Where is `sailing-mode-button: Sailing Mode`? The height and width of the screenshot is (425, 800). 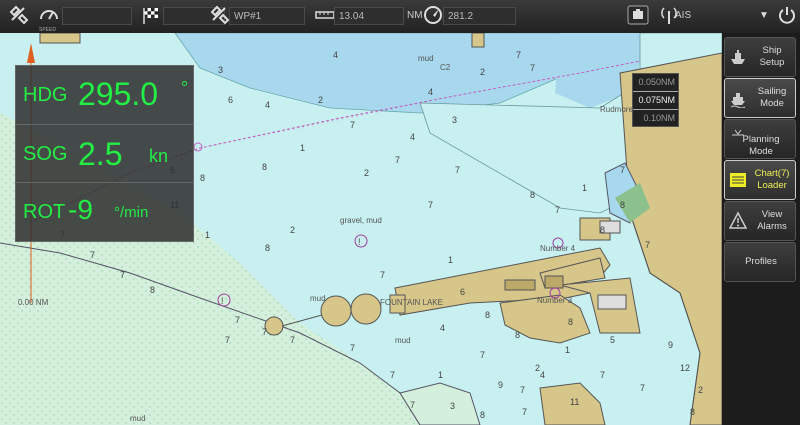 sailing-mode-button: Sailing Mode is located at coordinates (760, 98).